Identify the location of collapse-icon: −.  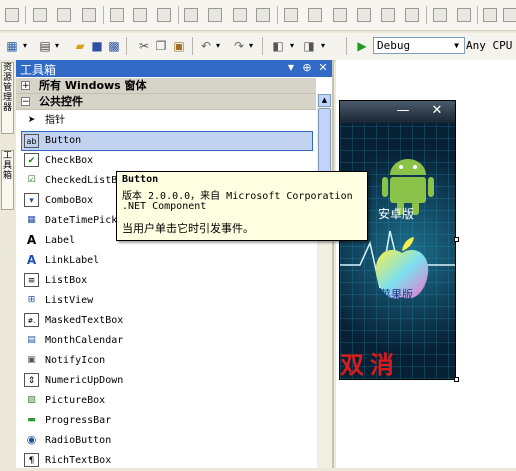
(25, 102).